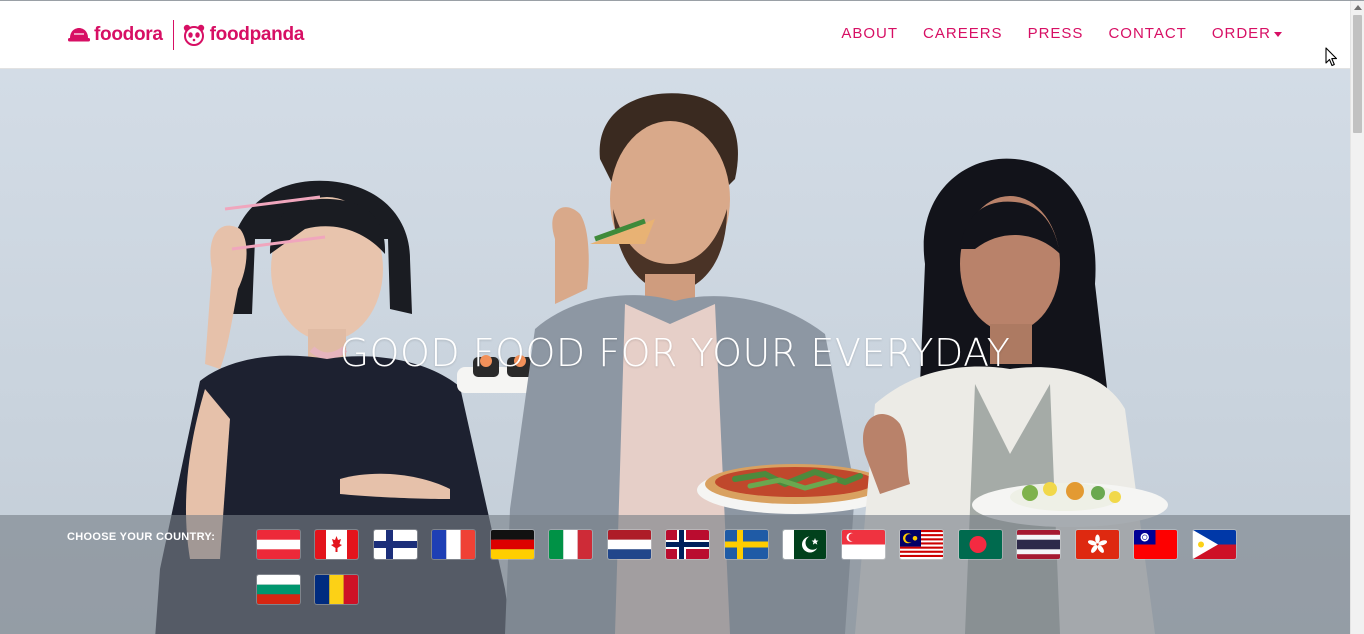 This screenshot has height=634, width=1364. Describe the element at coordinates (1357, 317) in the screenshot. I see `vertical-scrollbar` at that location.